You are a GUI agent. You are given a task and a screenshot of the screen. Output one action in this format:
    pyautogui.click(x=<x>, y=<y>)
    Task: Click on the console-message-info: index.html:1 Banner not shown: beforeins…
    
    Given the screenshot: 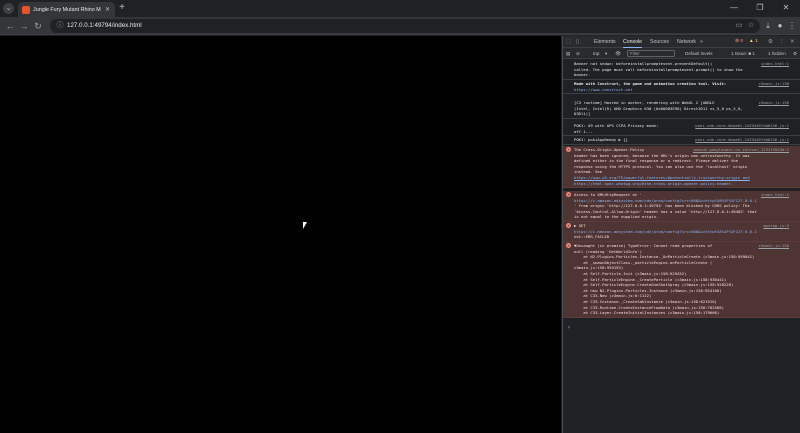 What is the action you would take?
    pyautogui.click(x=681, y=70)
    